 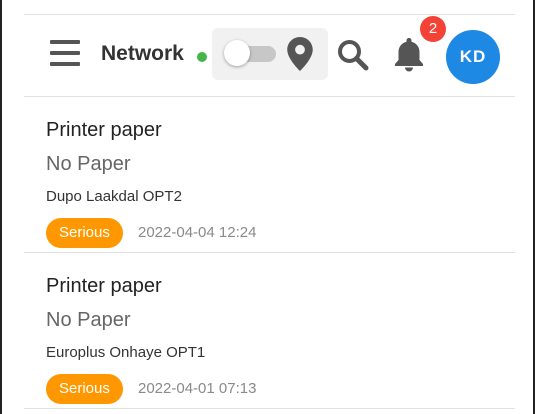 I want to click on window-border-left, so click(x=1, y=207).